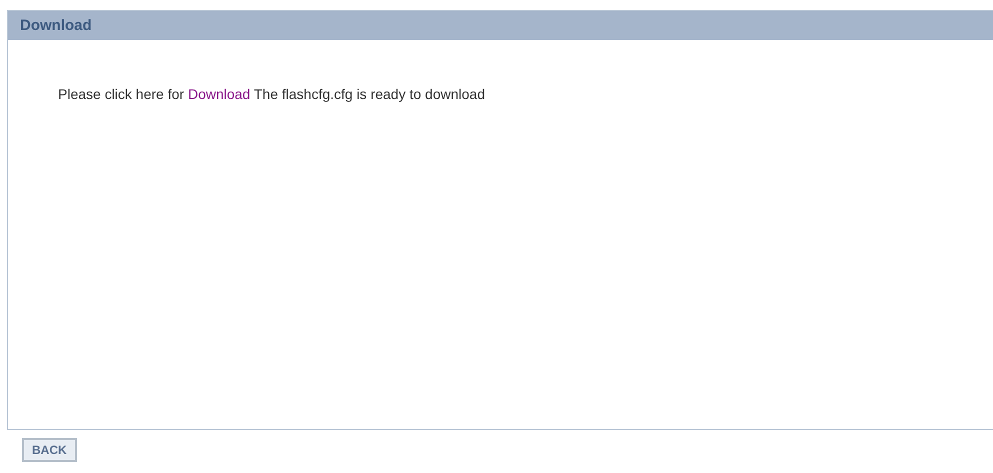 The height and width of the screenshot is (473, 993). I want to click on panel-title: Download, so click(56, 25).